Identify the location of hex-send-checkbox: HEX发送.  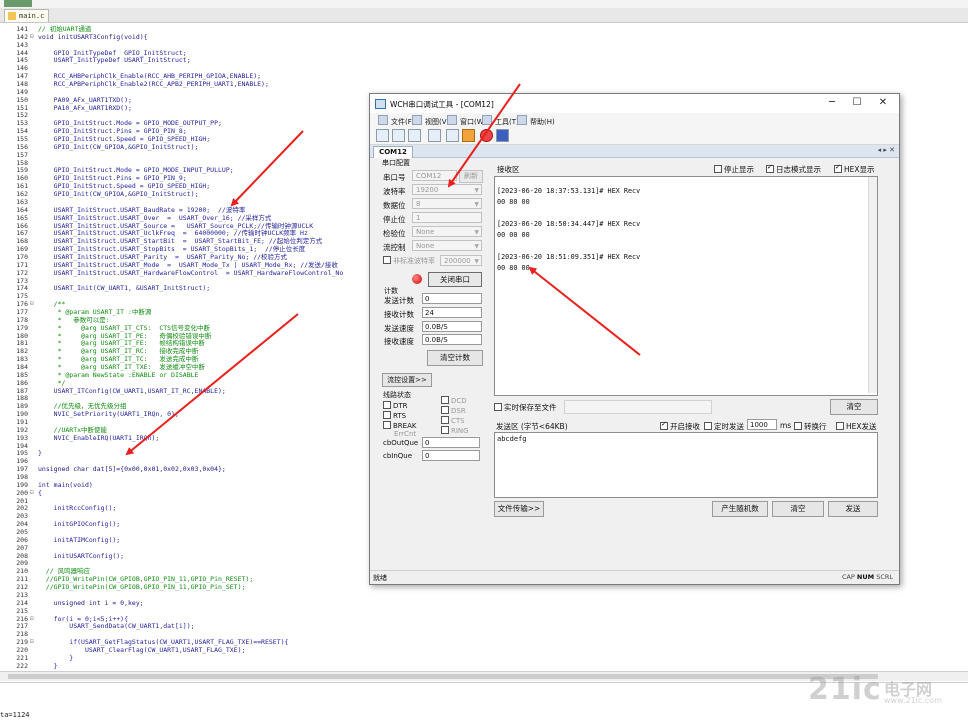
(856, 426).